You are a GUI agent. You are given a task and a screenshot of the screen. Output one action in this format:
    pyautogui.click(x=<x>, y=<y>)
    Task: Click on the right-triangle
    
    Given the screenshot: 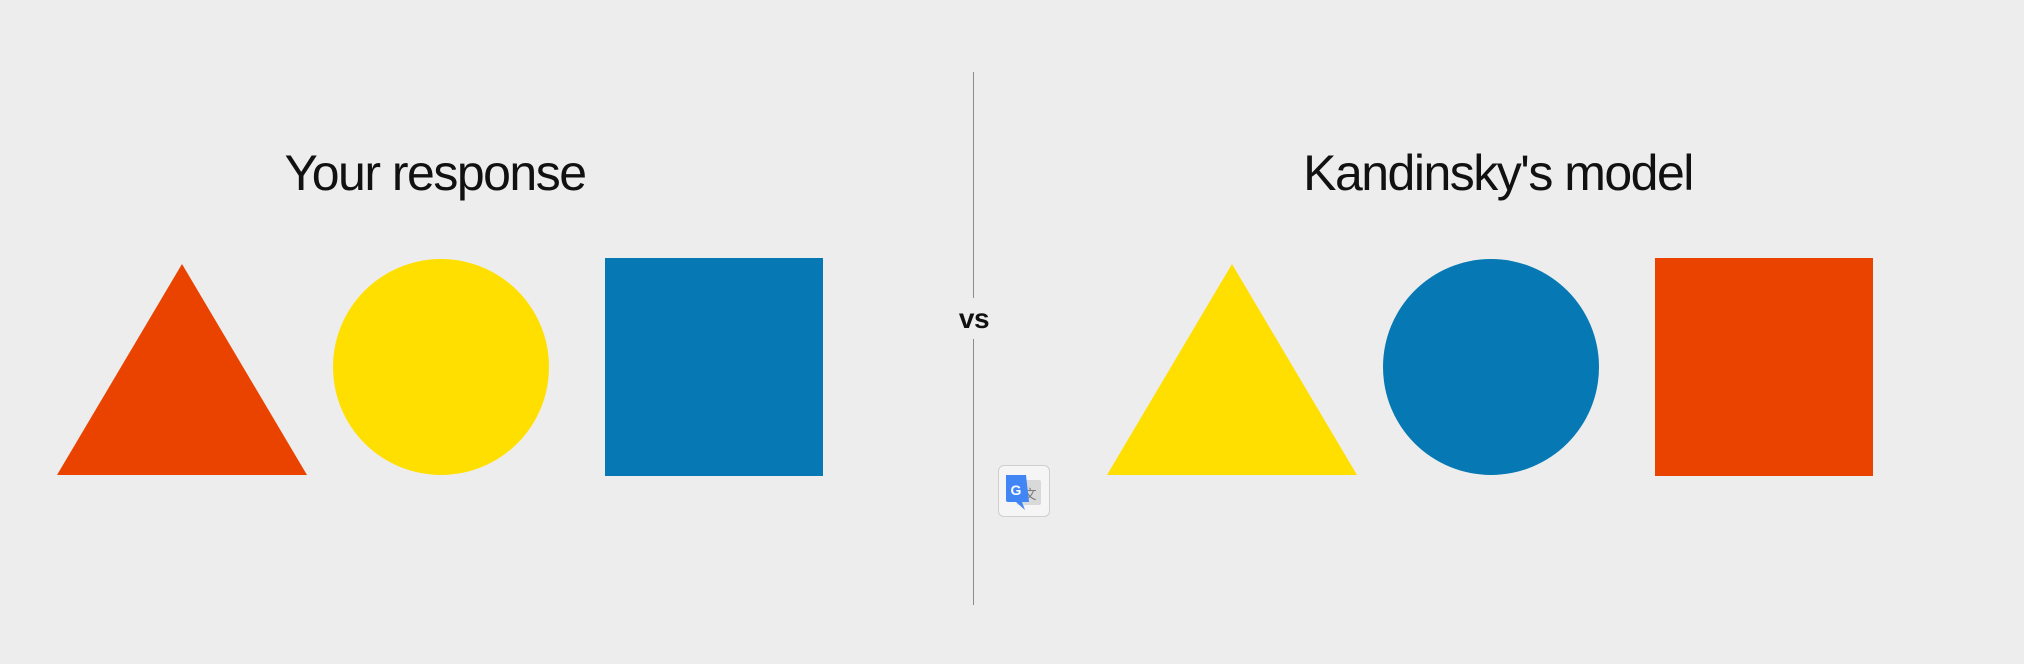 What is the action you would take?
    pyautogui.click(x=1232, y=369)
    